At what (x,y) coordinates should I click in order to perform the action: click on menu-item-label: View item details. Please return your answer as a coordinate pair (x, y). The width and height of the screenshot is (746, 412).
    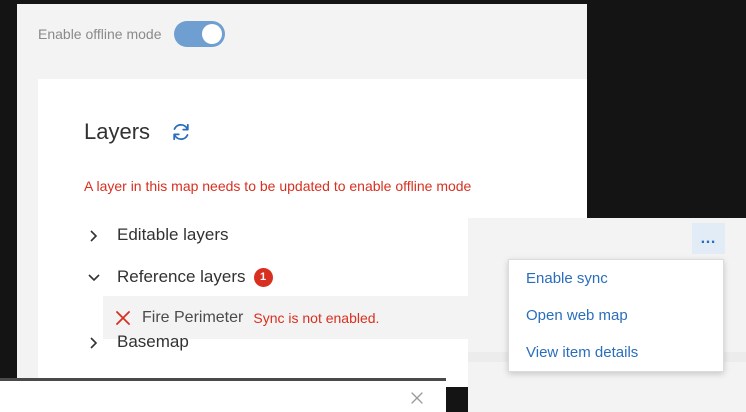
    Looking at the image, I should click on (582, 352).